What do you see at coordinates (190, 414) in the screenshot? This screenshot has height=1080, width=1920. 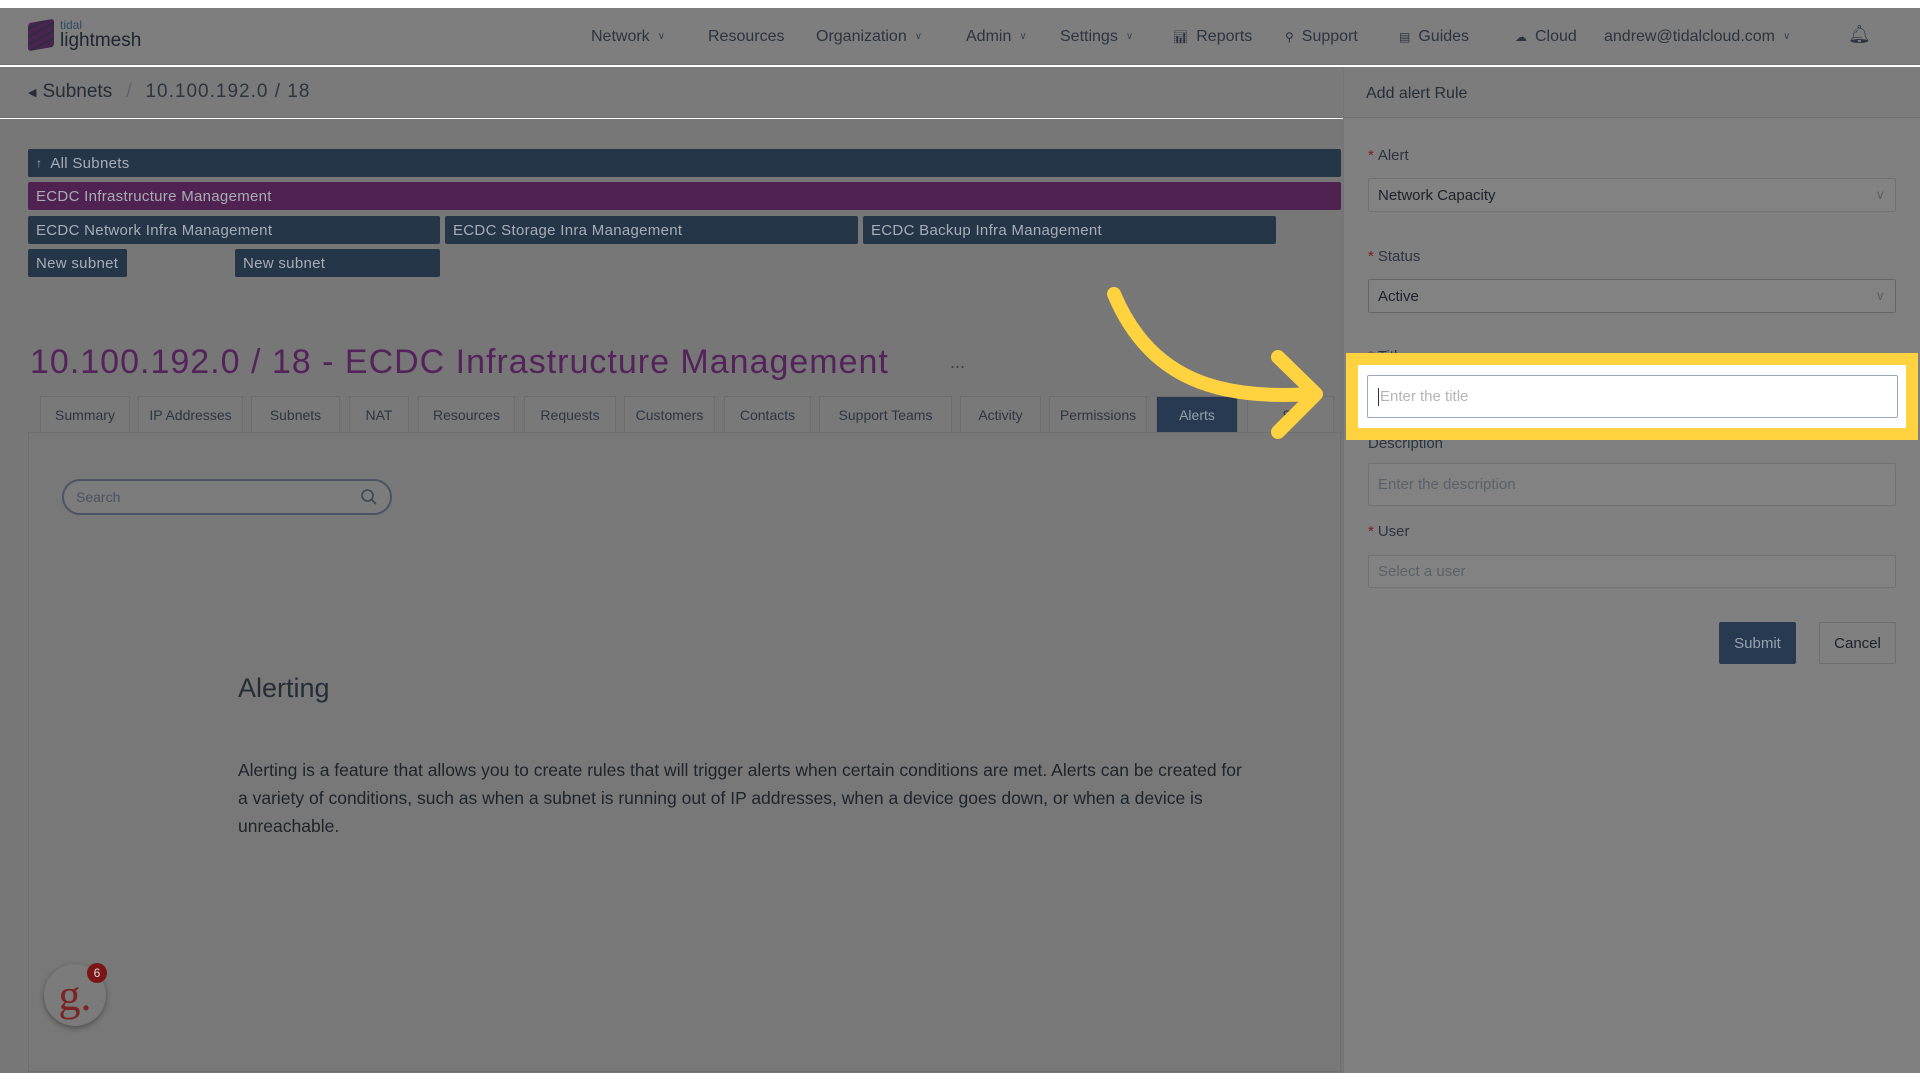 I see `tab-ip-addresses: IP Addresses` at bounding box center [190, 414].